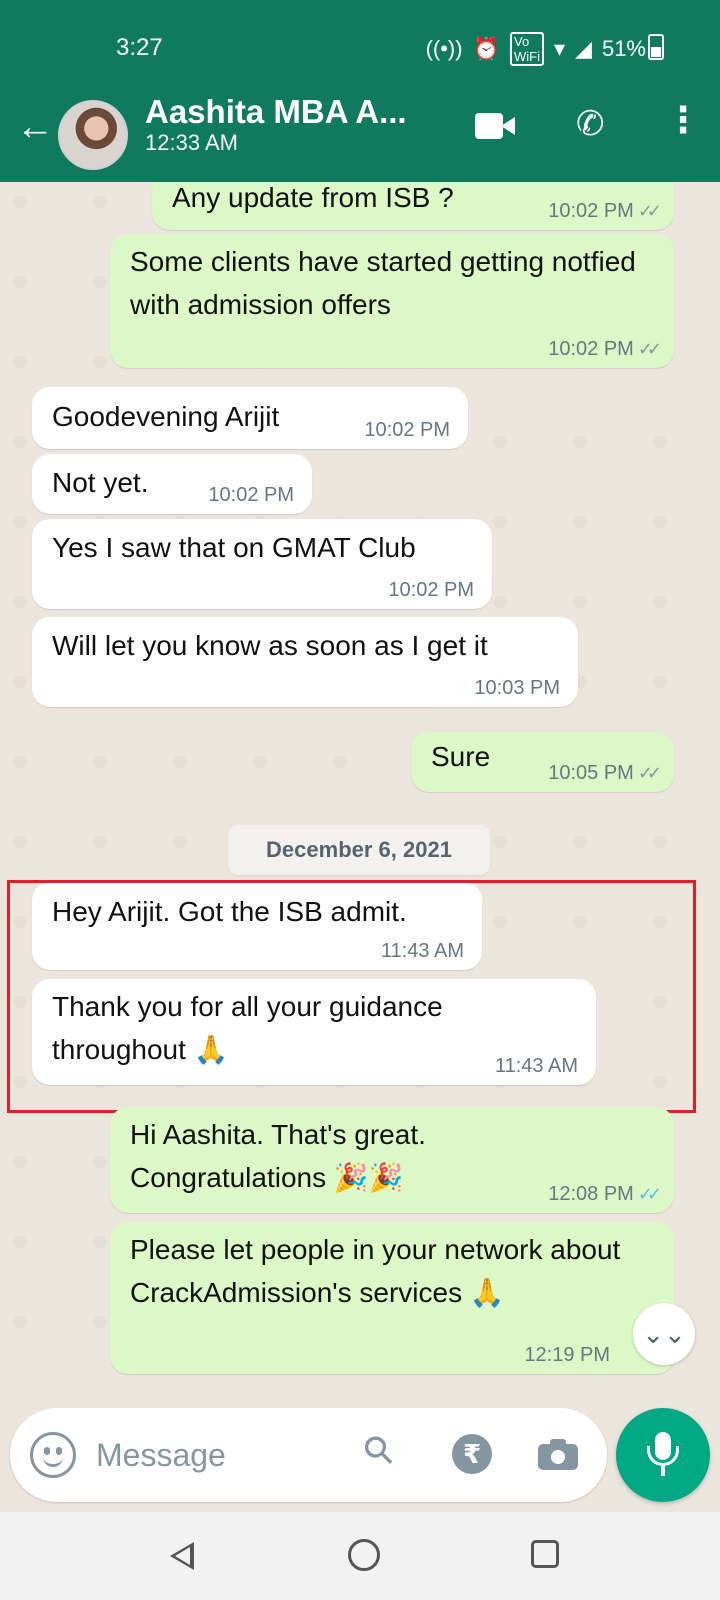  Describe the element at coordinates (191, 142) in the screenshot. I see `last-seen: 12:33 AM` at that location.